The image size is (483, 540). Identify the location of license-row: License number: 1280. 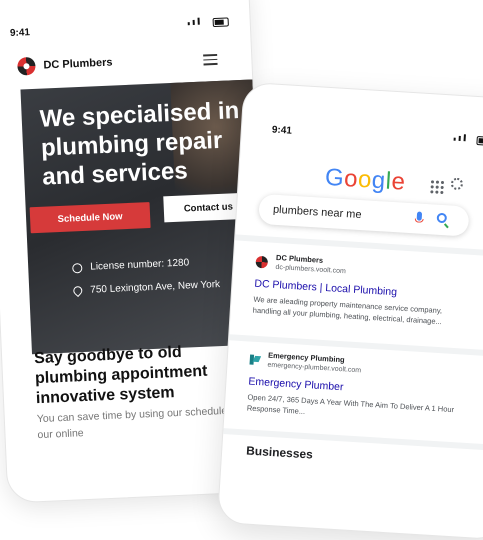
(130, 265).